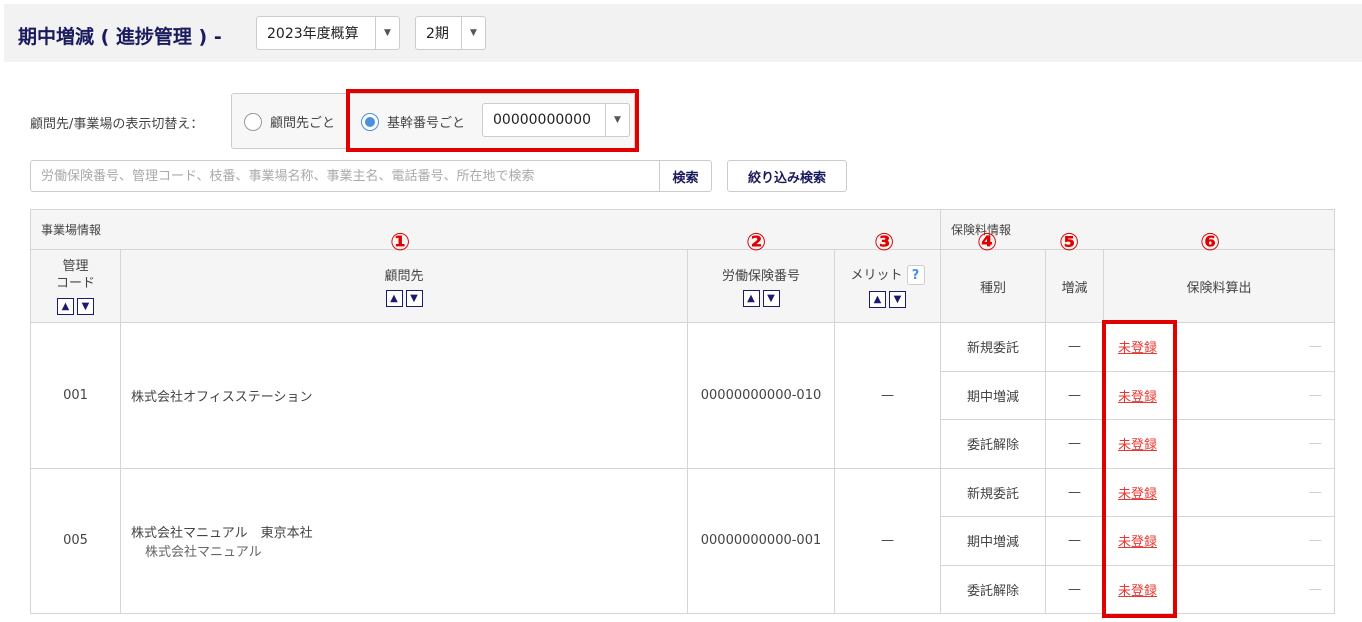 Image resolution: width=1362 pixels, height=622 pixels. Describe the element at coordinates (915, 275) in the screenshot. I see `help-icon: ?` at that location.